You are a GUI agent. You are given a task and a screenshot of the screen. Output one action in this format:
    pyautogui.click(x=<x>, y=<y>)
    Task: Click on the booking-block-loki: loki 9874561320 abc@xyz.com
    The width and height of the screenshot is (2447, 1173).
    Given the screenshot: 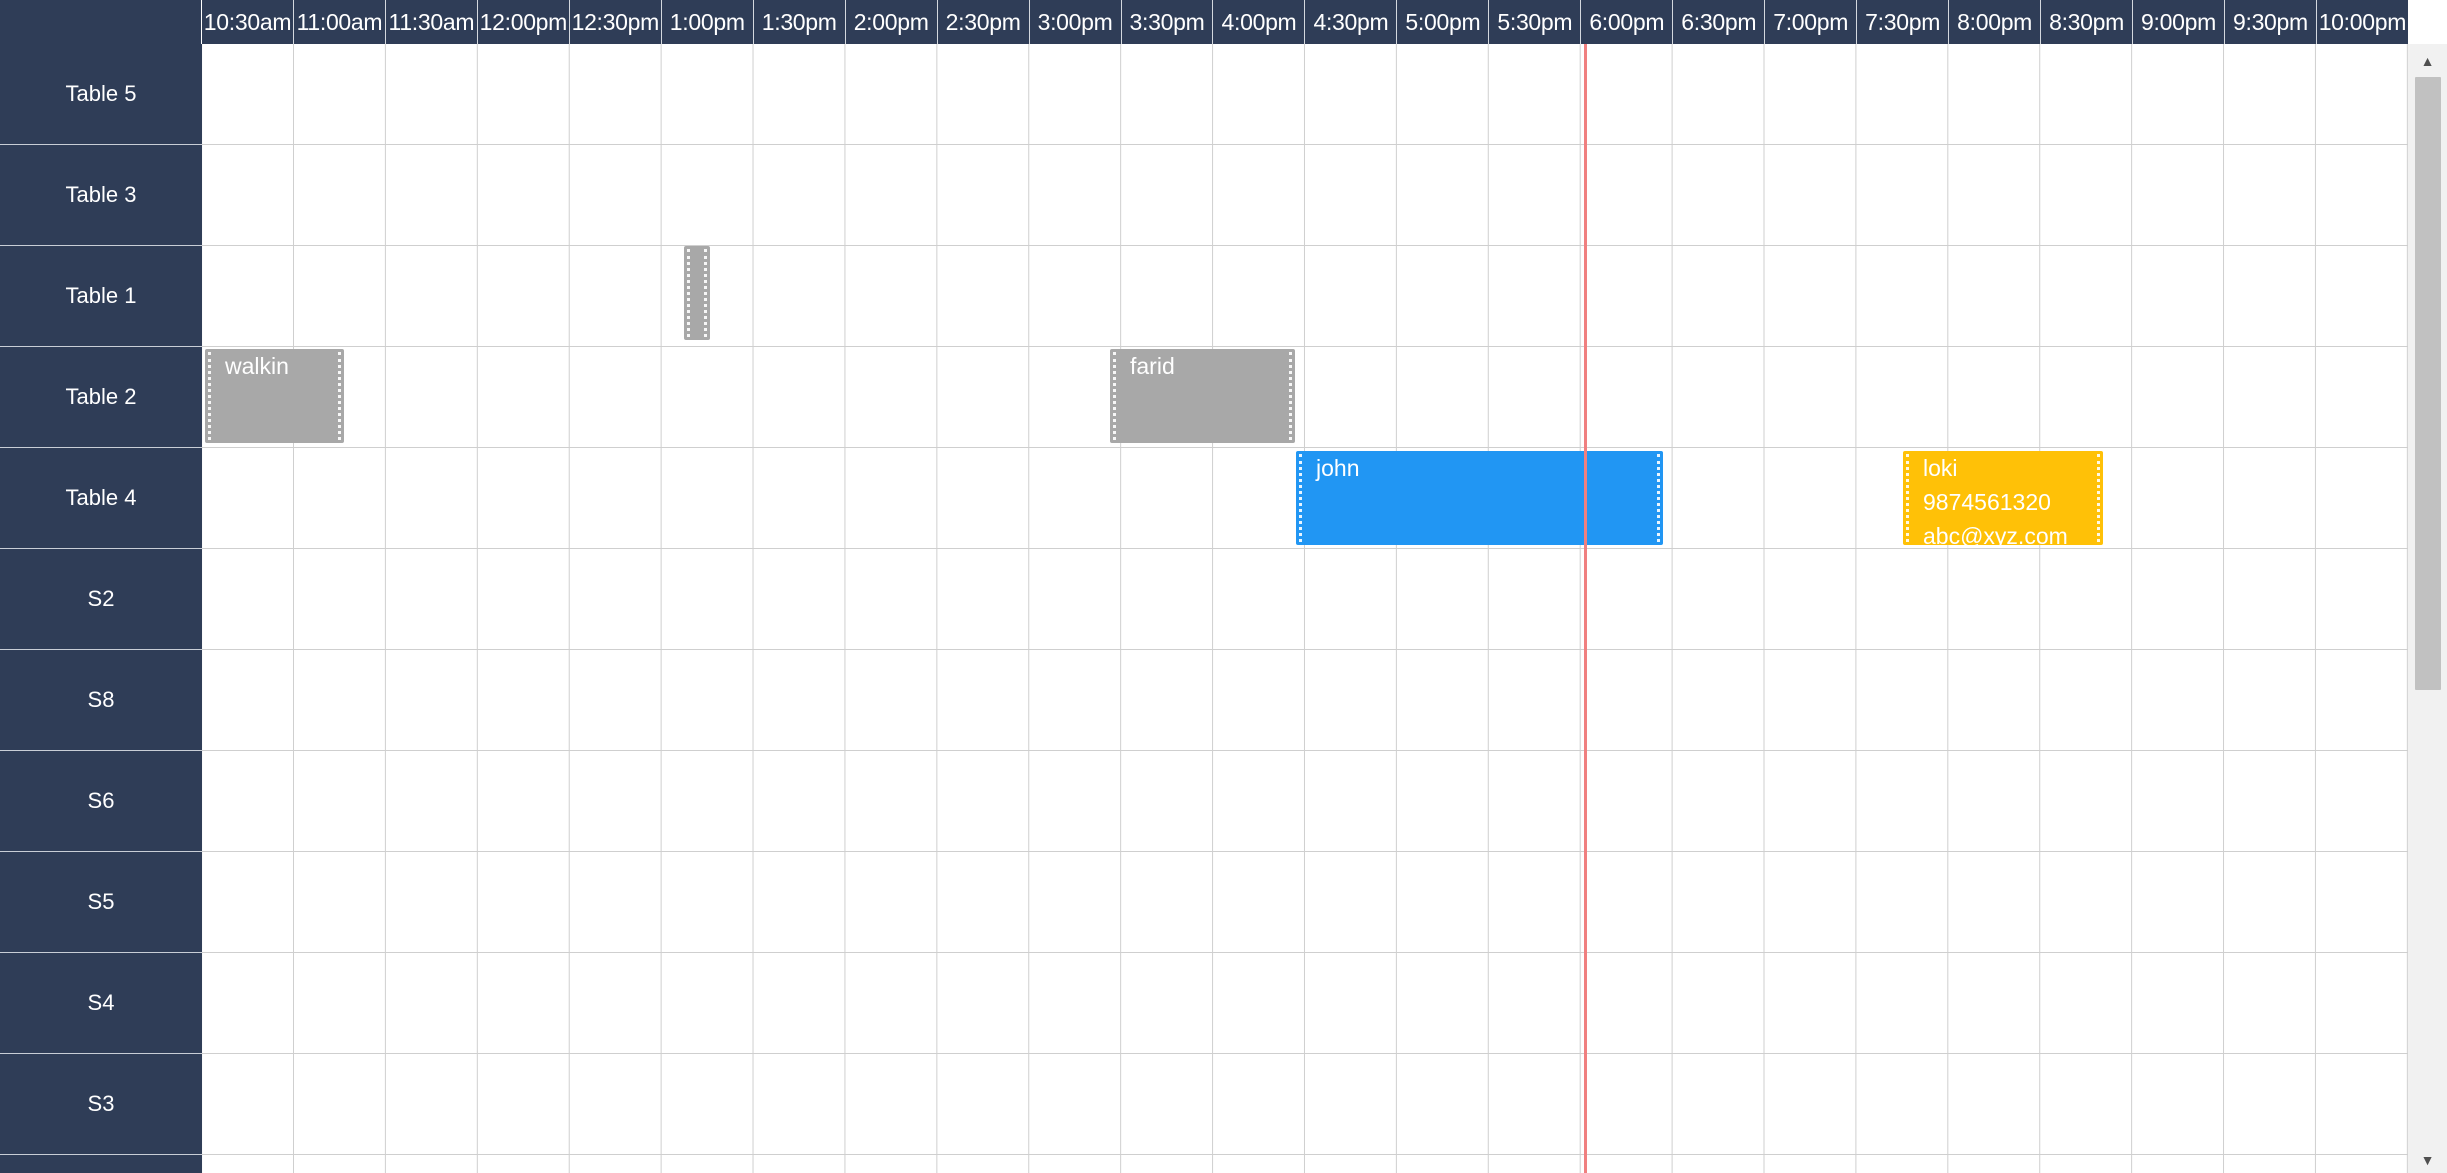 What is the action you would take?
    pyautogui.click(x=2003, y=498)
    